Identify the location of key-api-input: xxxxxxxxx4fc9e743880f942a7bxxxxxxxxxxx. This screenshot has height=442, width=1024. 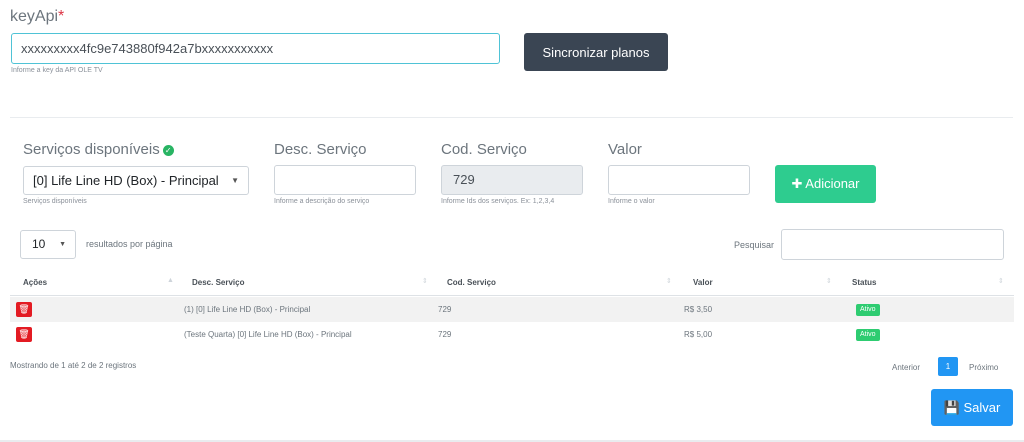
(255, 48).